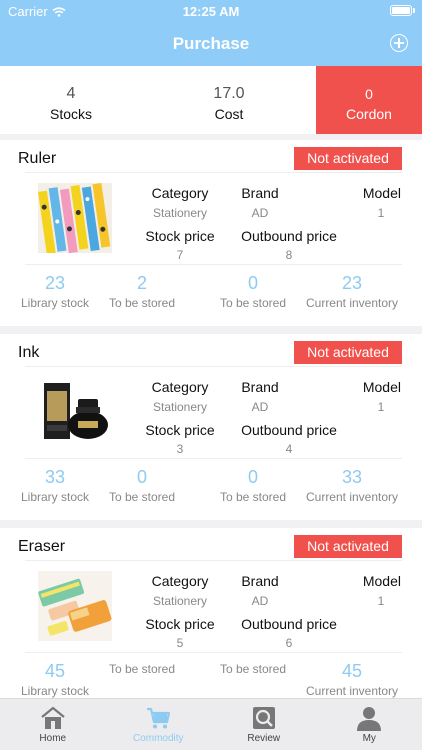 The height and width of the screenshot is (750, 422). What do you see at coordinates (142, 283) in the screenshot?
I see `to-be-stored-value: 2` at bounding box center [142, 283].